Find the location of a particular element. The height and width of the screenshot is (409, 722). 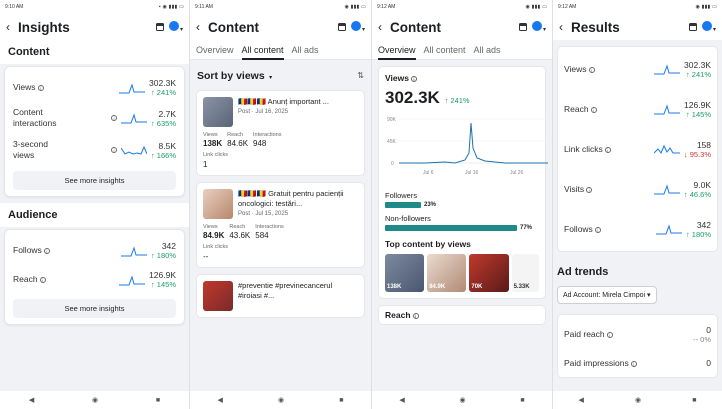

ad-account-dropdown: Ad Account: Mirela Cimpoi ▾ is located at coordinates (607, 295).